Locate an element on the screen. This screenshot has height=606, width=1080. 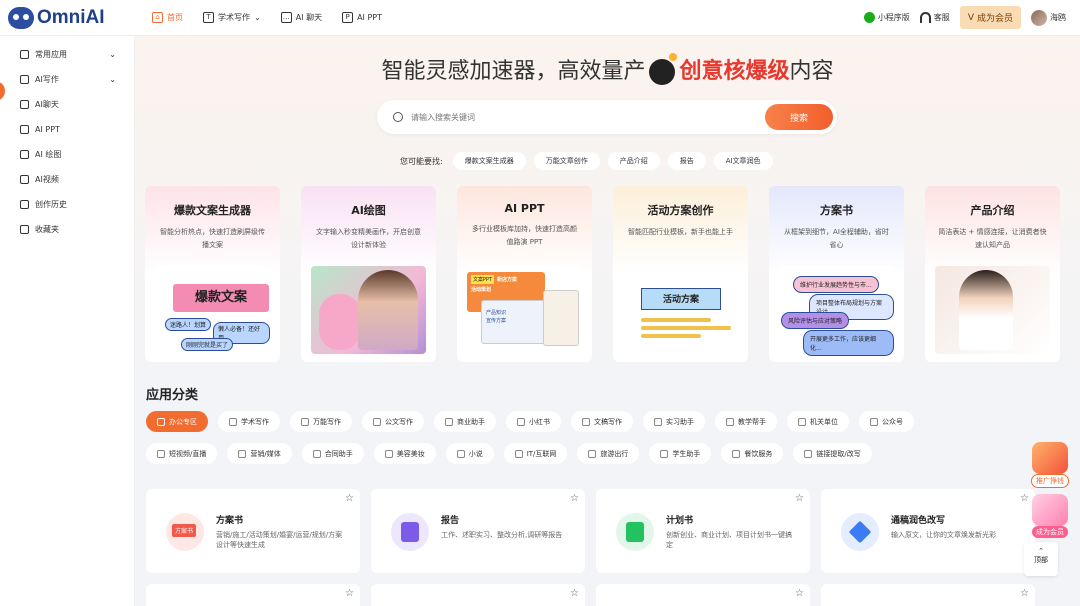
card-desc: 简洁表达 + 情感连接，让消费者快速认知产品 is located at coordinates (992, 238).